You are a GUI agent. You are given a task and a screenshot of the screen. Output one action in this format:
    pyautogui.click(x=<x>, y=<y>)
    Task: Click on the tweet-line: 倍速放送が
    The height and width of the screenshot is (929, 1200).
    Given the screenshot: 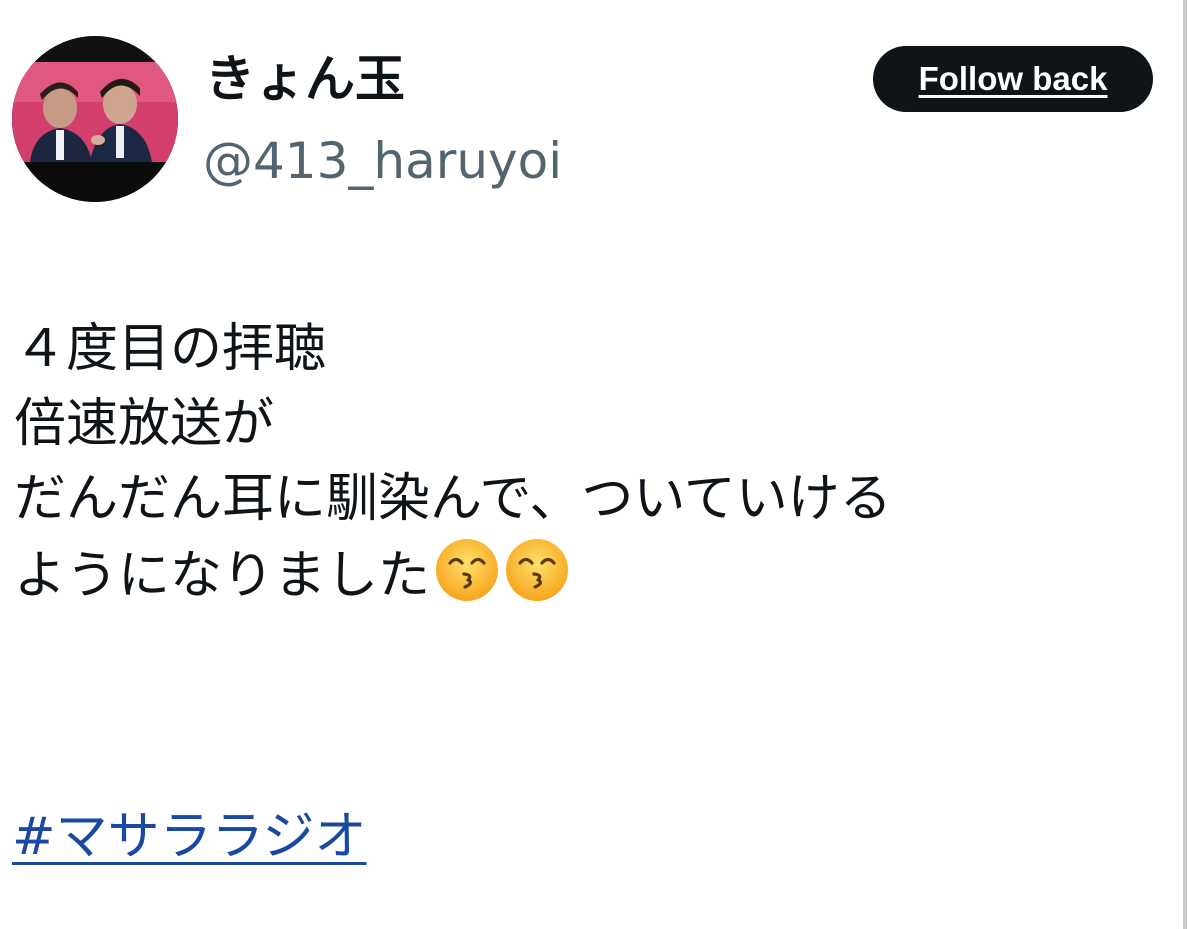 What is the action you would take?
    pyautogui.click(x=144, y=424)
    